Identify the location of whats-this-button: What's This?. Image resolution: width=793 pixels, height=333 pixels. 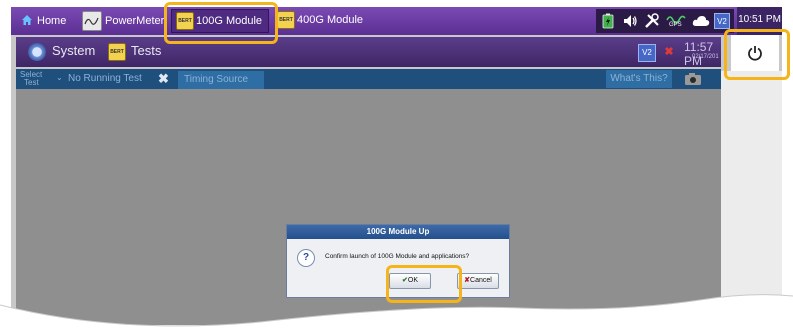
(639, 79).